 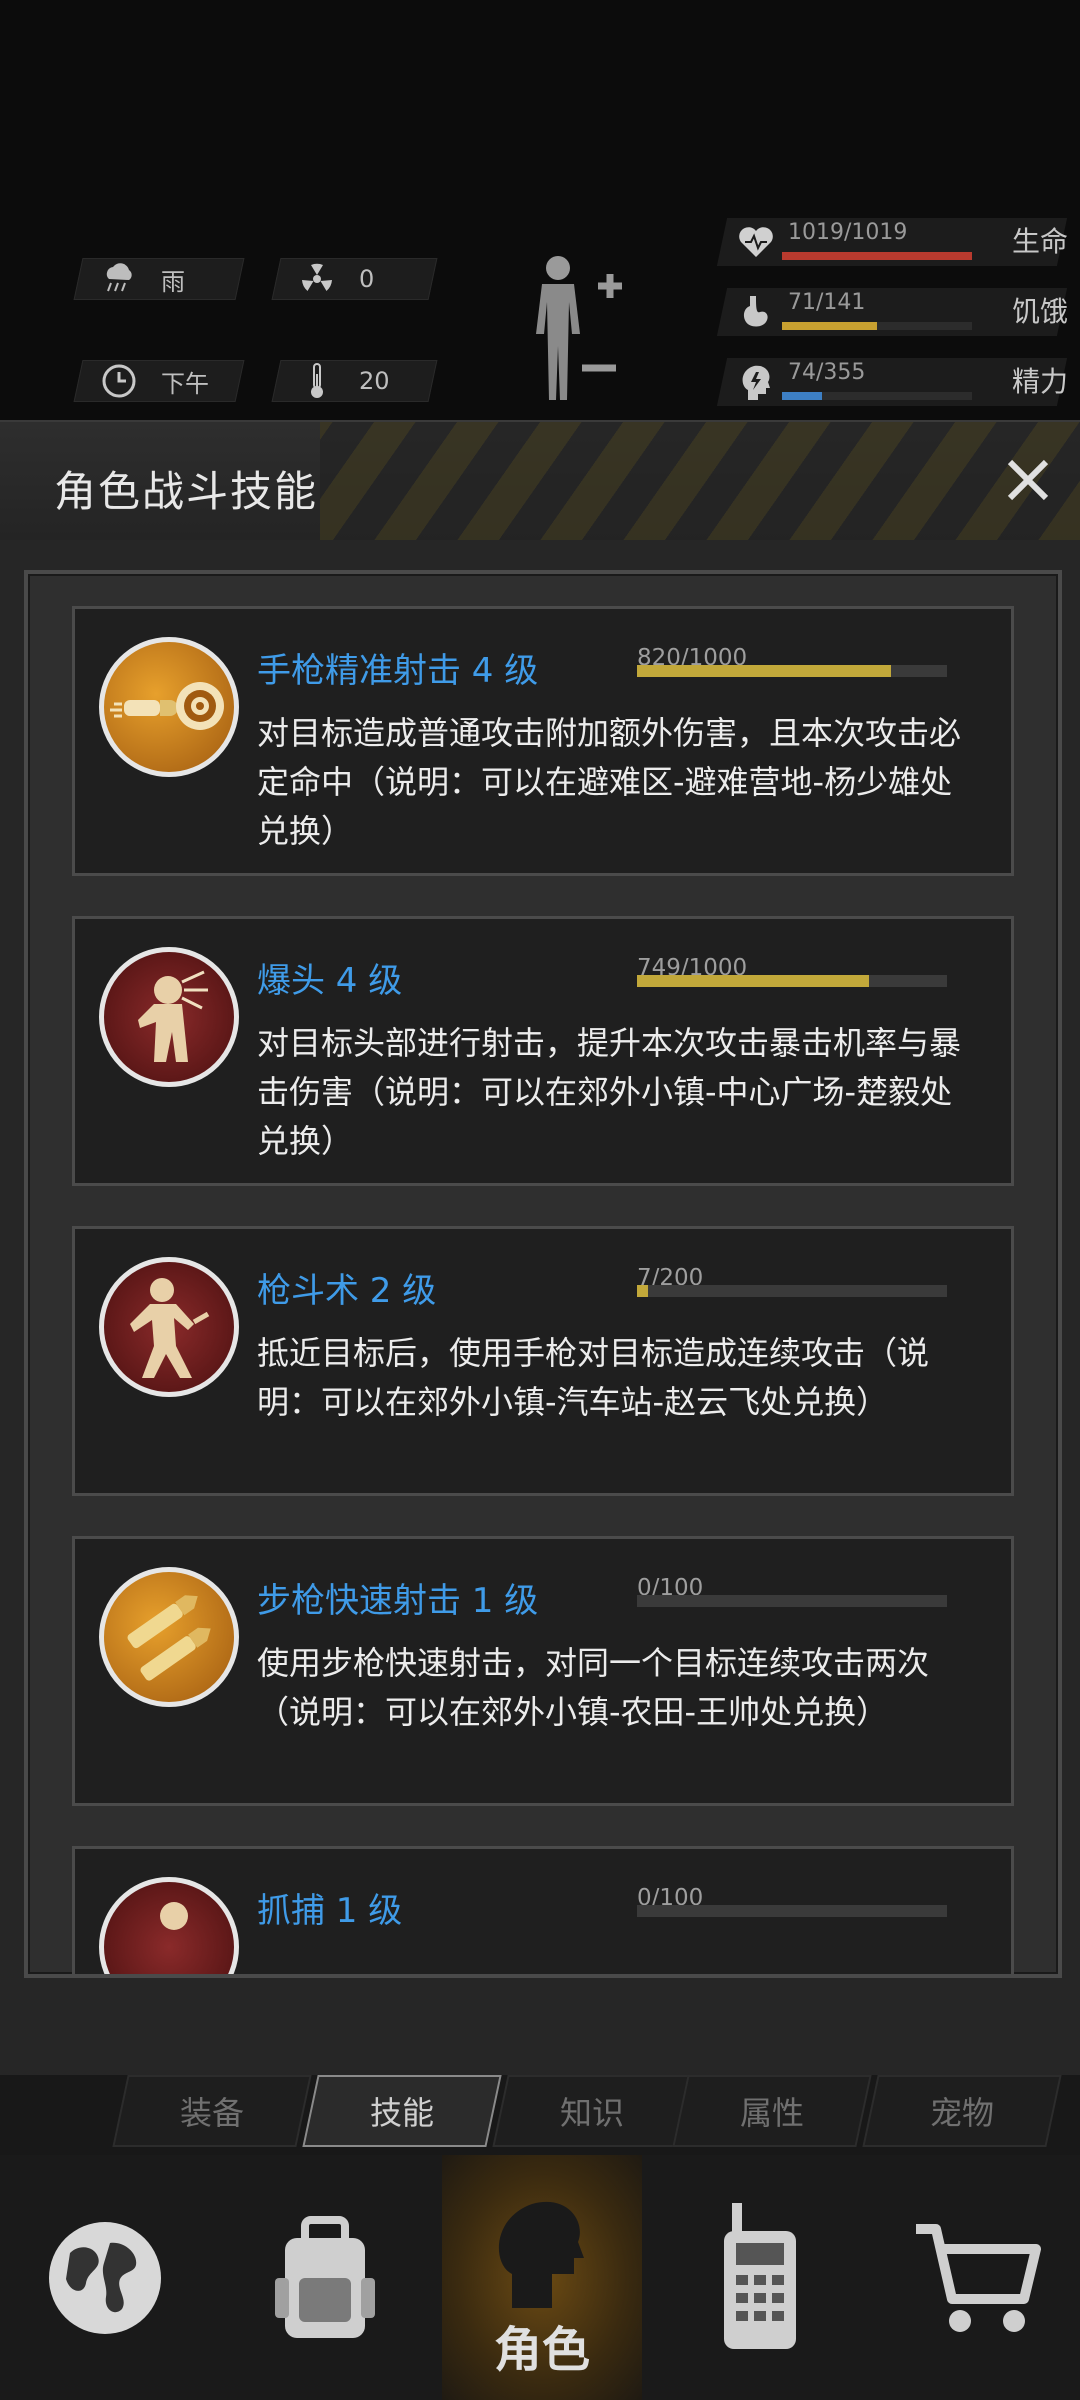 I want to click on backpack-icon, so click(x=325, y=2276).